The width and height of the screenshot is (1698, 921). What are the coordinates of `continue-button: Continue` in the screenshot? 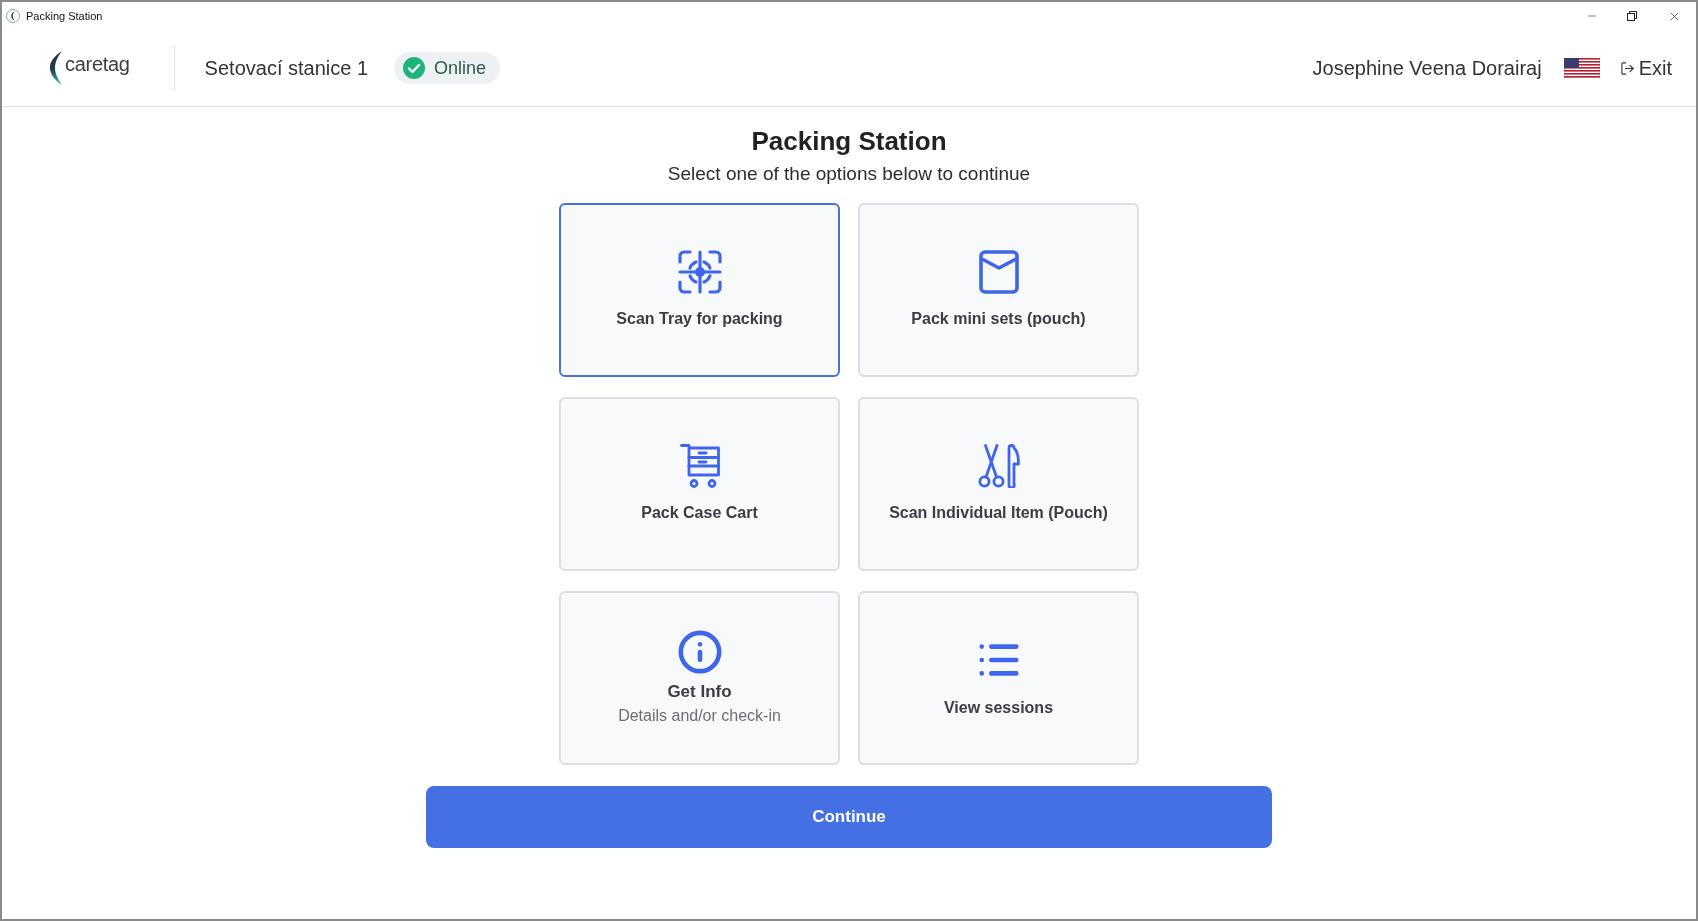 It's located at (849, 817).